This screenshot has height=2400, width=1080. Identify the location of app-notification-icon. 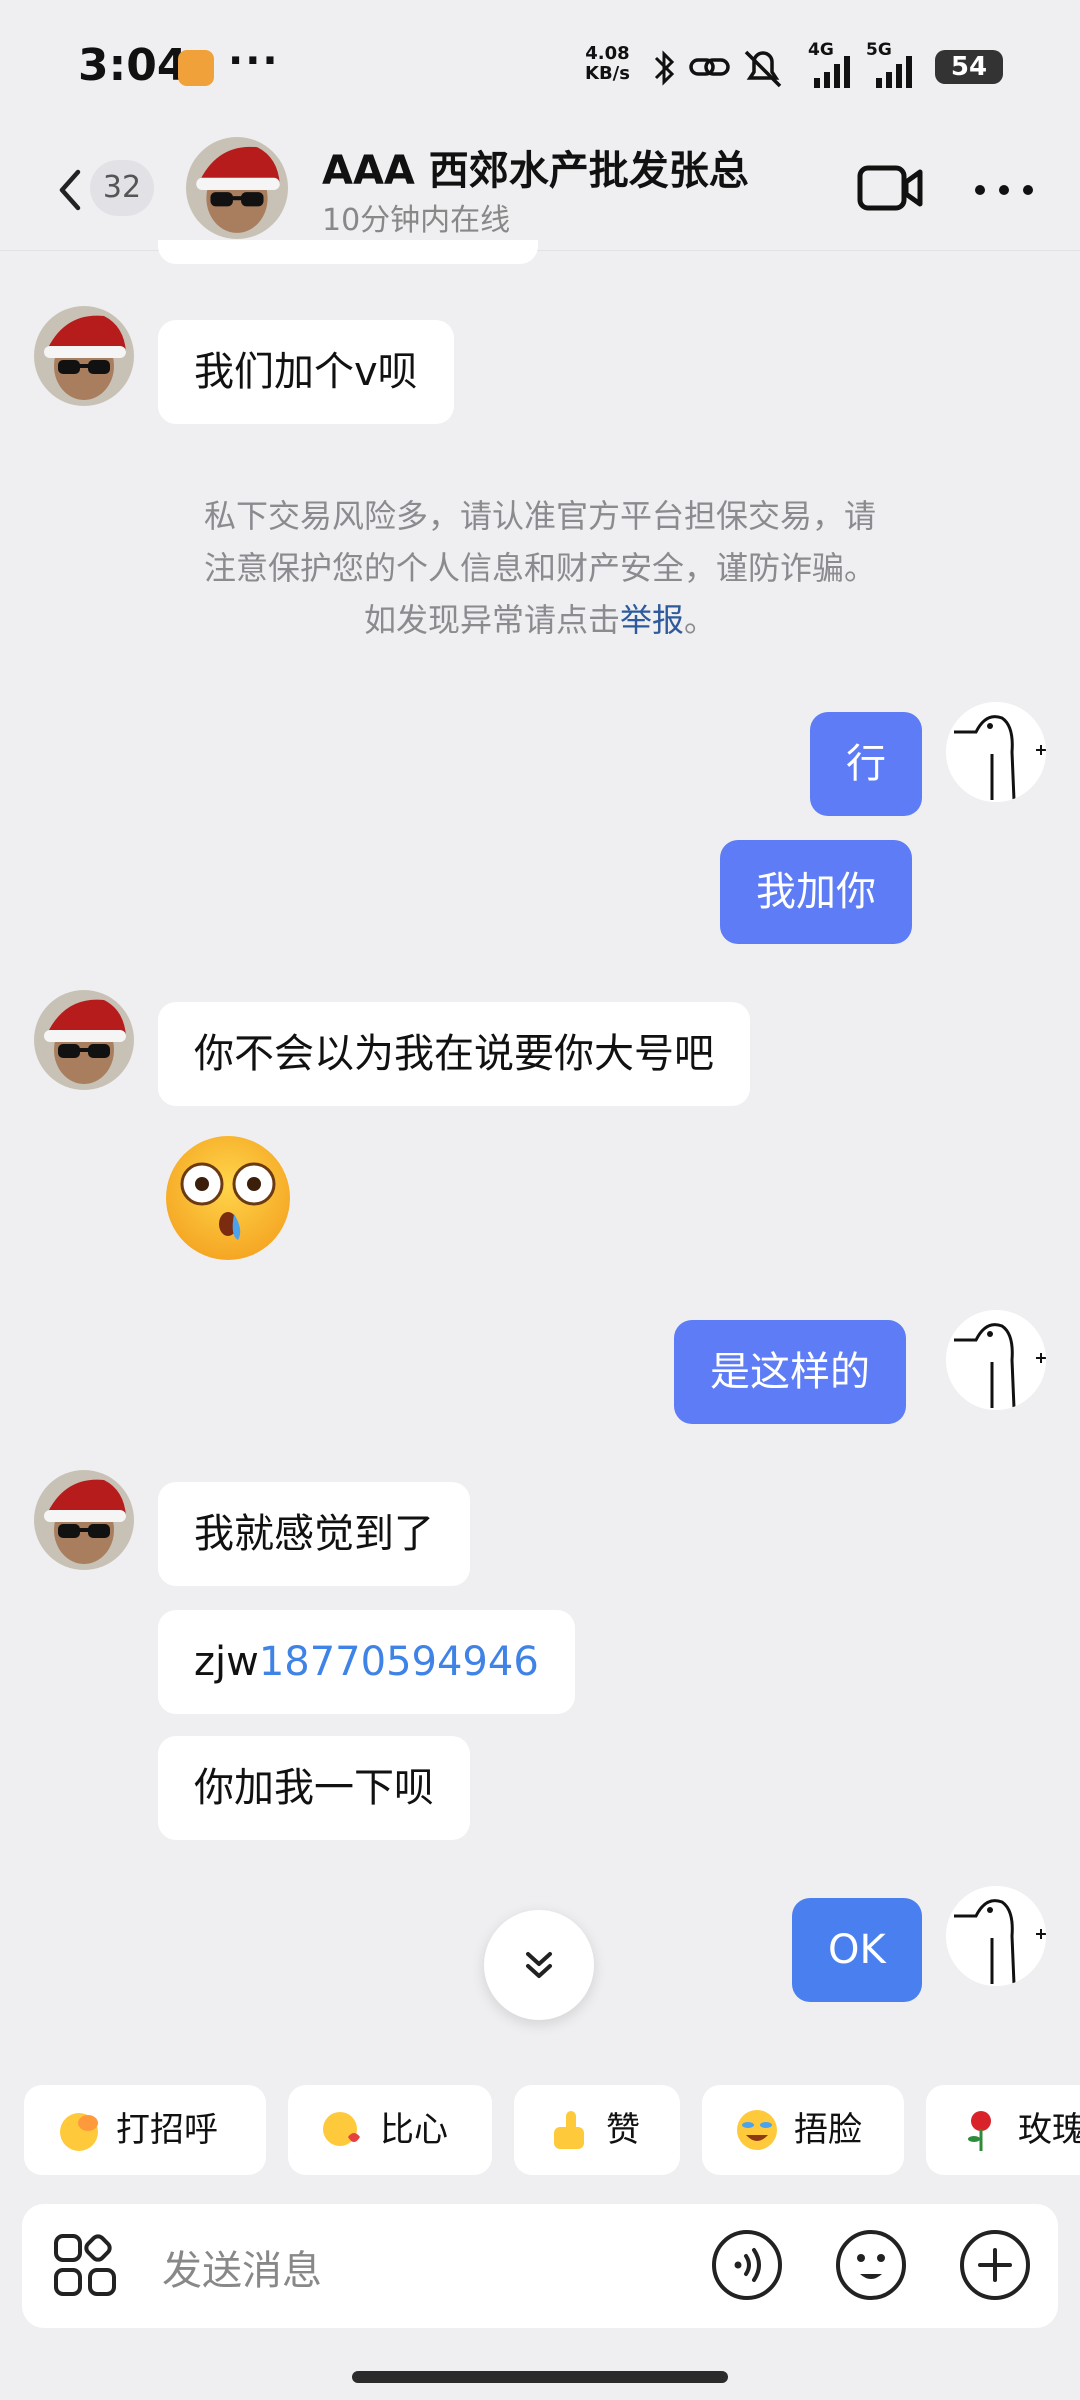
(196, 68).